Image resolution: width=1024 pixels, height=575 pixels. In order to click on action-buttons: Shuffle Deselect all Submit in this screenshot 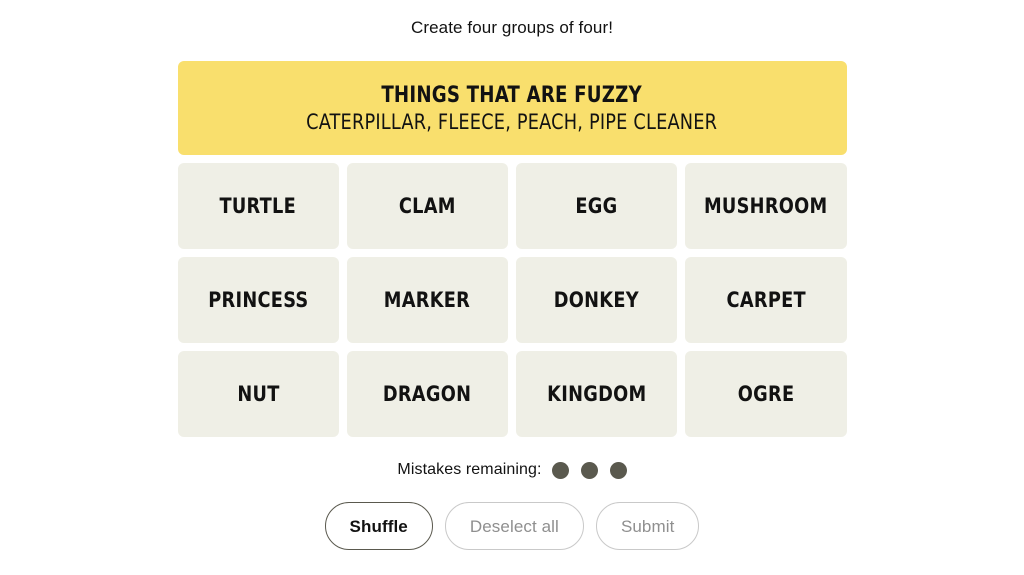, I will do `click(512, 526)`.